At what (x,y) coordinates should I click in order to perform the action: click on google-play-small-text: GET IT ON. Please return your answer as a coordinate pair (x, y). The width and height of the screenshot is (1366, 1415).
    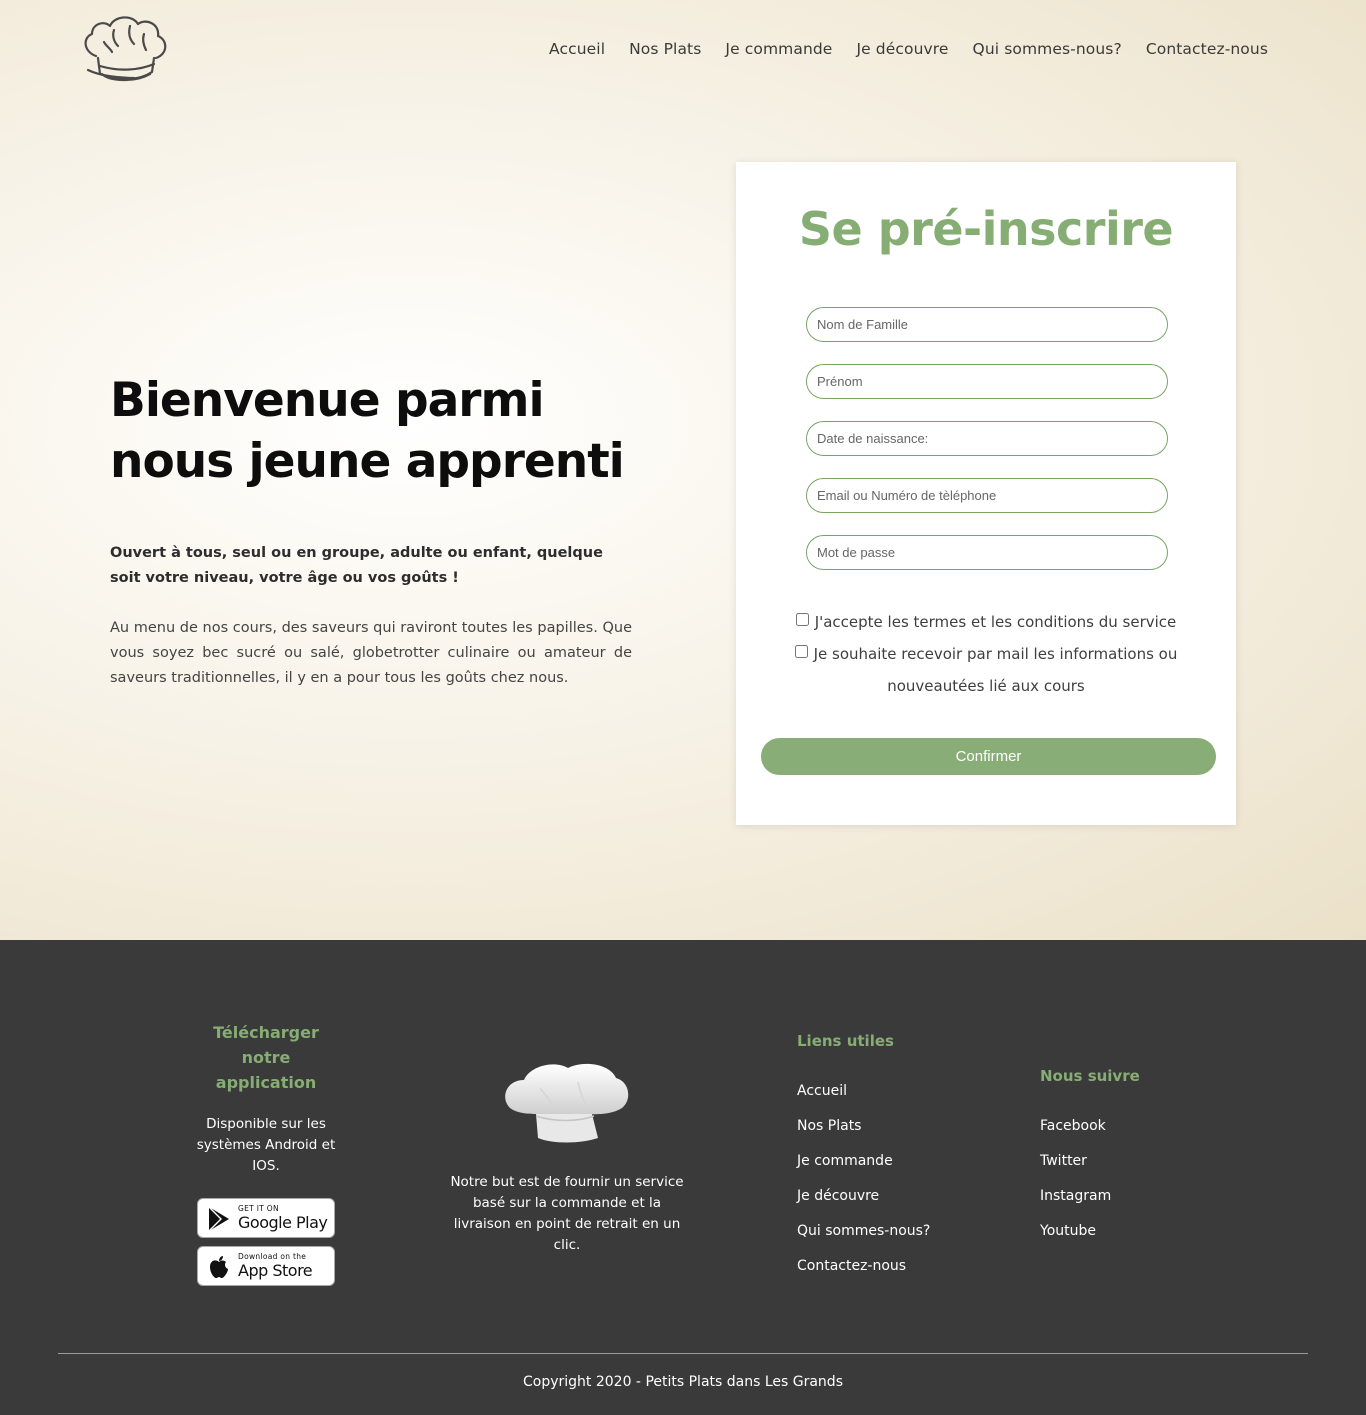
    Looking at the image, I should click on (258, 1208).